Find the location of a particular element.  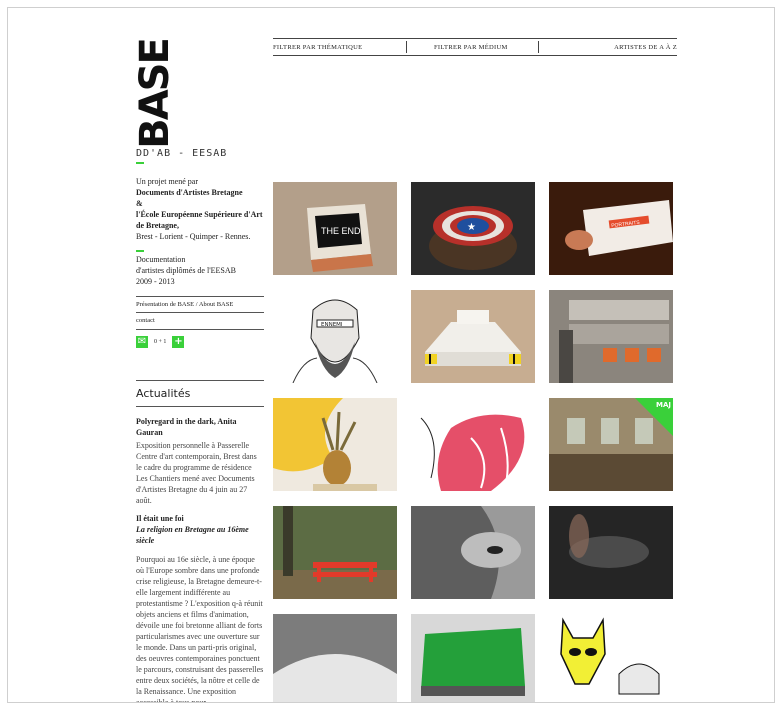

red-bench-image is located at coordinates (335, 552).